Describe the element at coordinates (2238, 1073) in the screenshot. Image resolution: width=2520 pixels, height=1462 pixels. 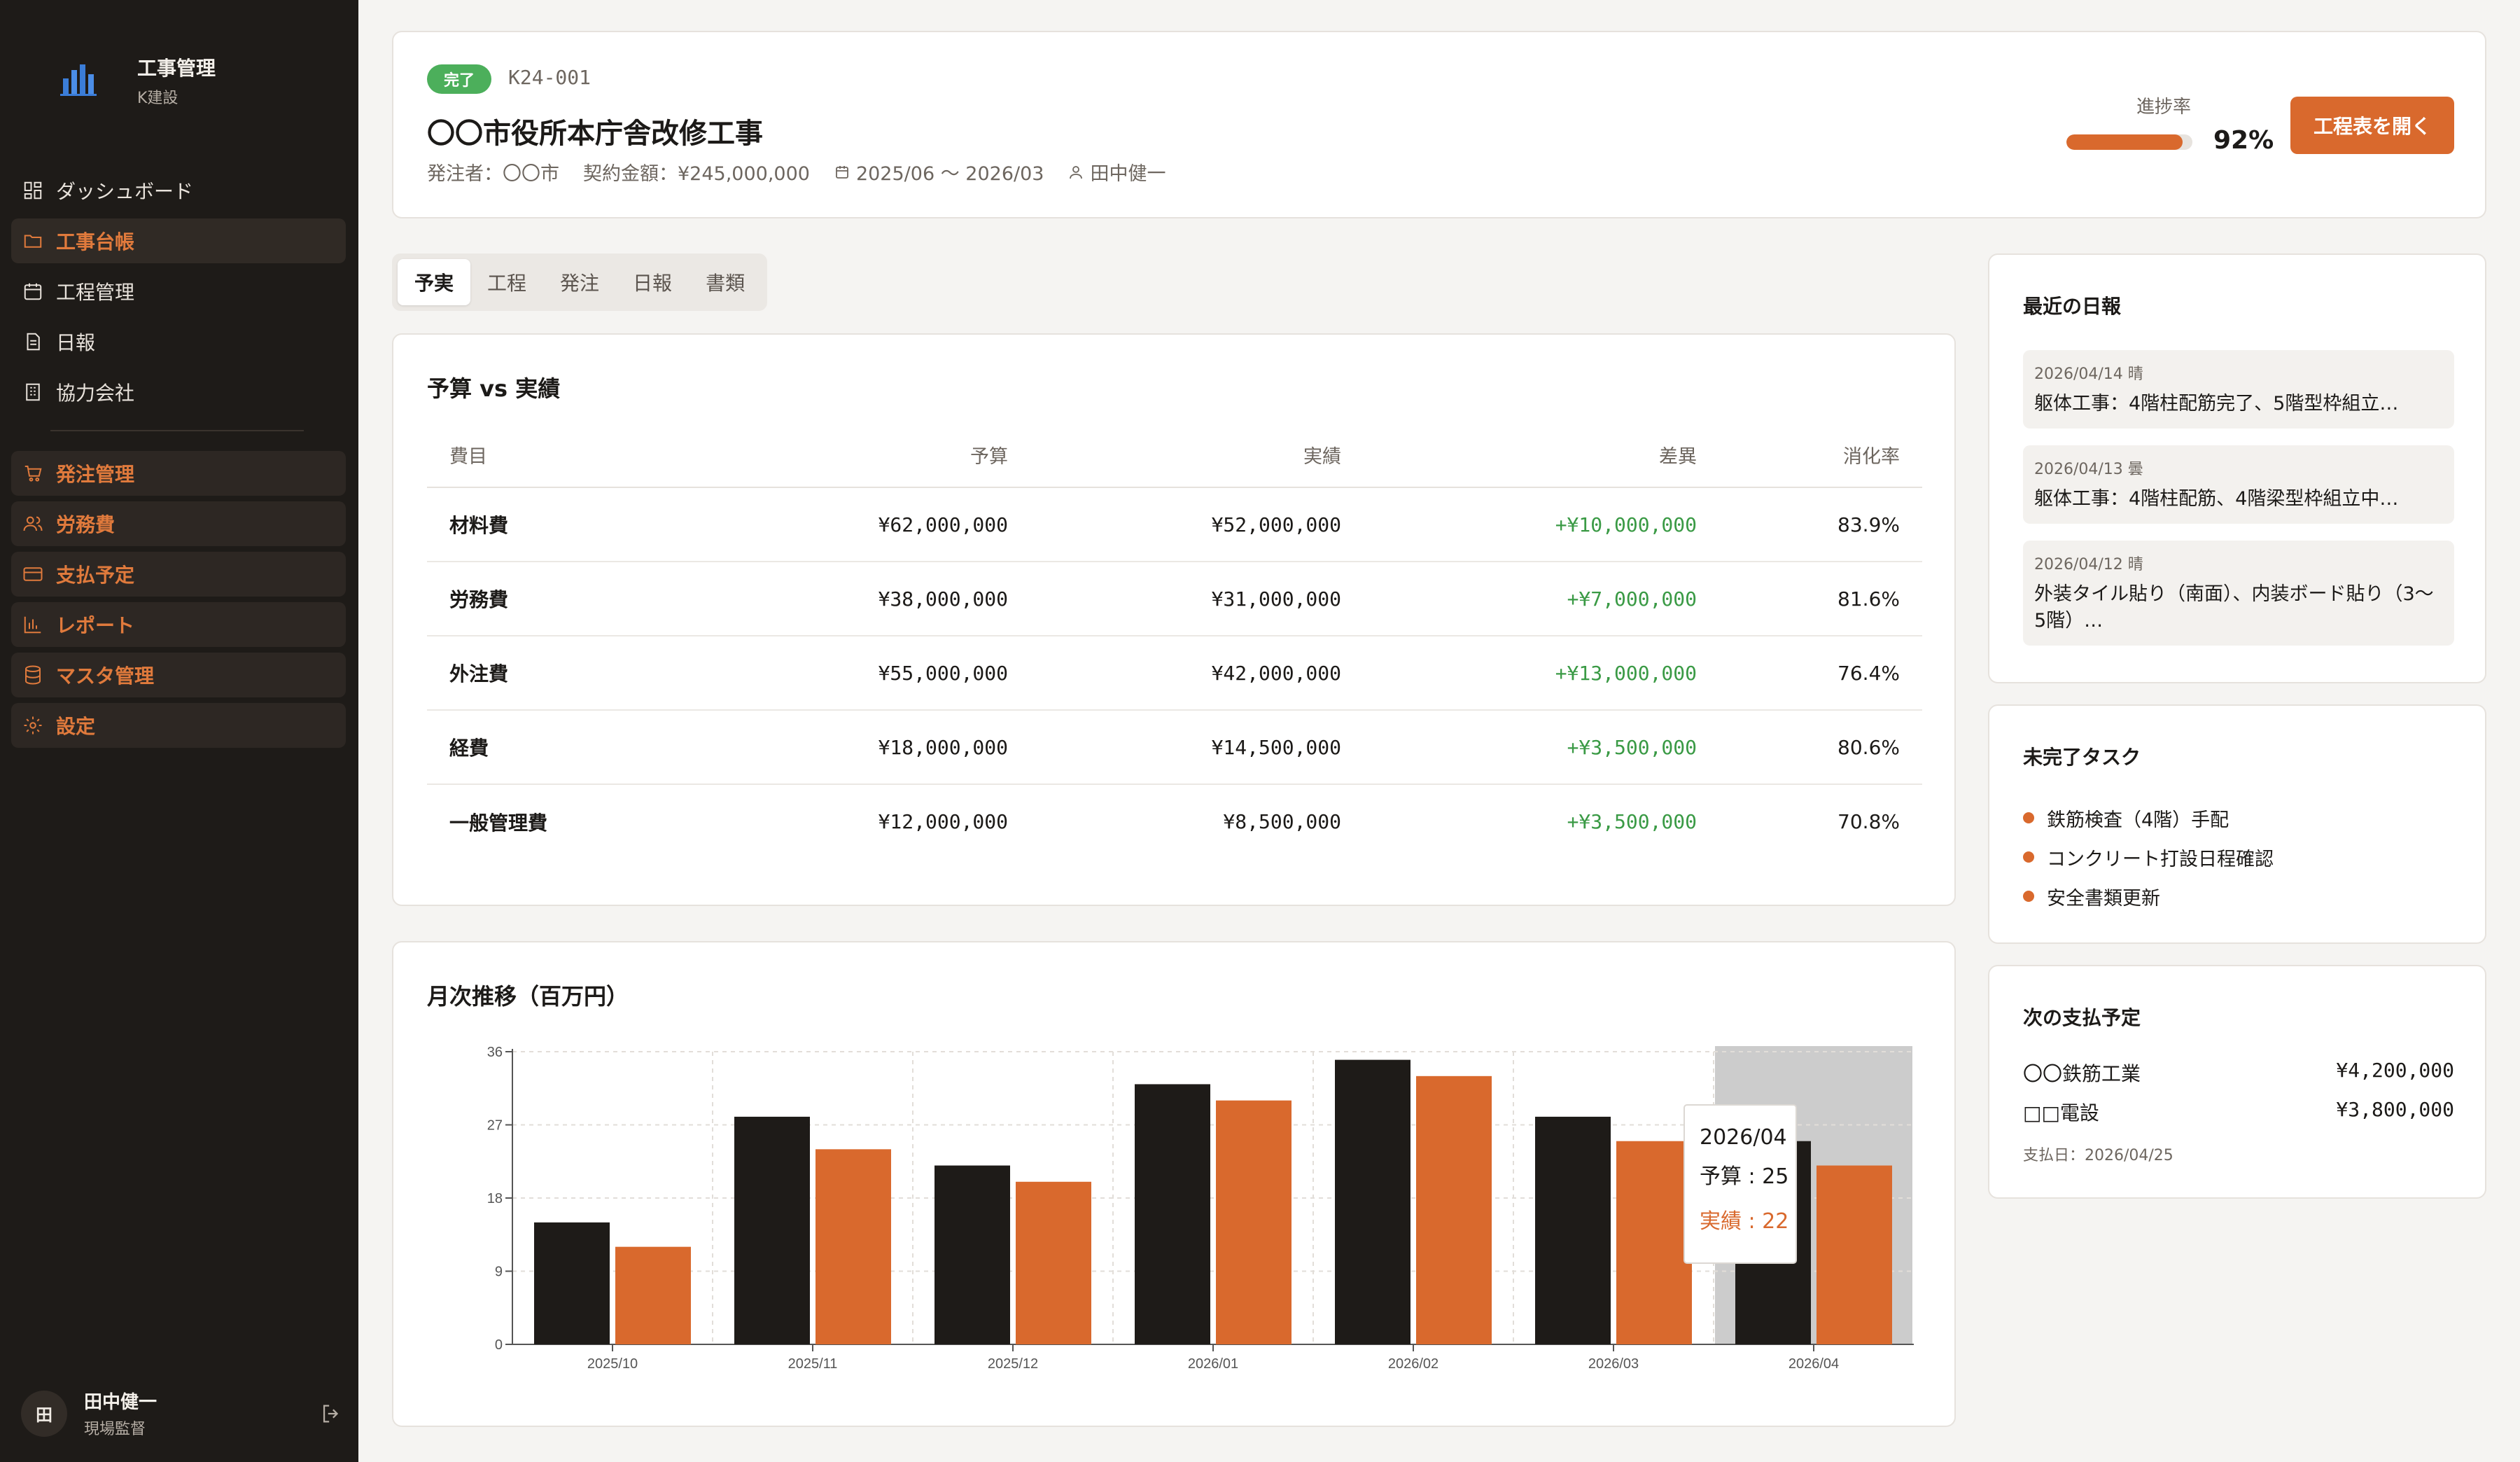
I see `payment-row: 〇〇鉄筋工業 ¥4,200,000` at that location.